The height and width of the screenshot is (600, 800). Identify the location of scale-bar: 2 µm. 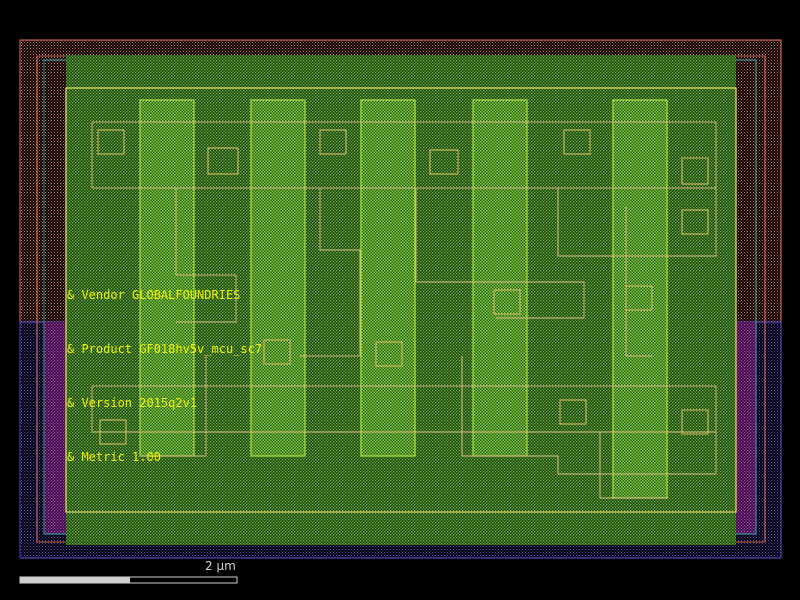
(128, 571).